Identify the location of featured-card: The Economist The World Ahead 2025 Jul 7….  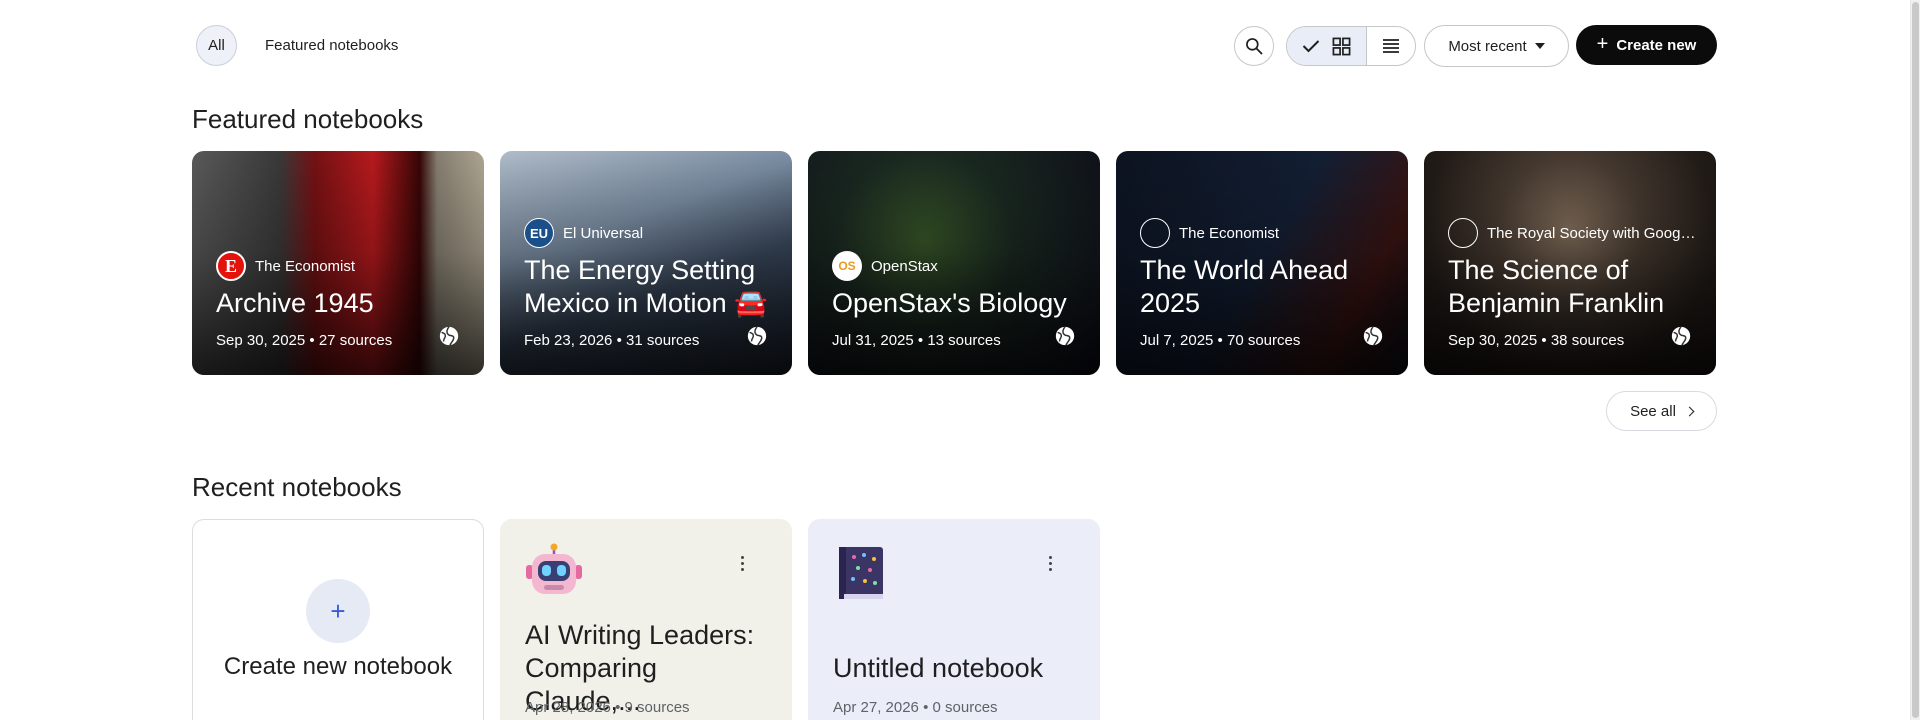
(1262, 263).